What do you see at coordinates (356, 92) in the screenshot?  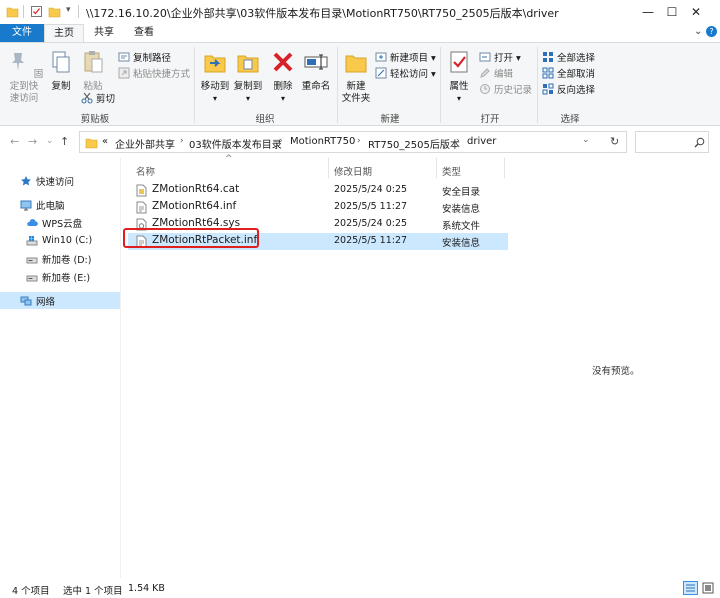 I see `new-folder-label: 新建 文件夹` at bounding box center [356, 92].